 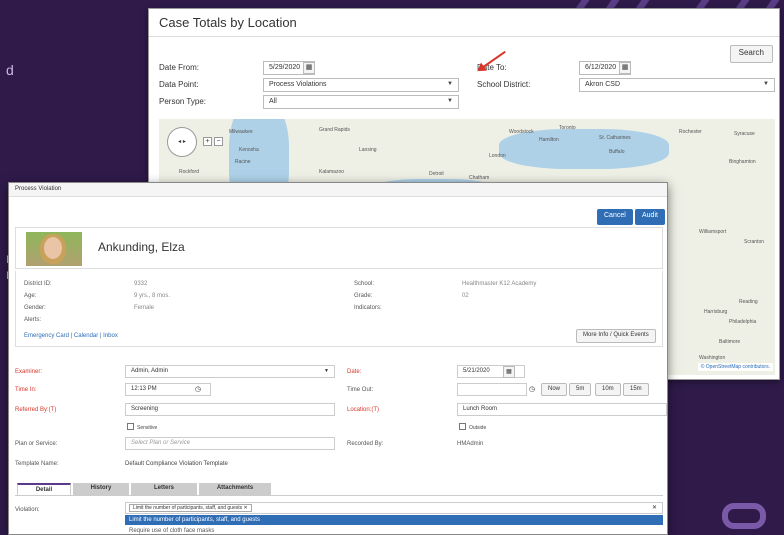 I want to click on tab-attachments: Attachments, so click(x=235, y=489).